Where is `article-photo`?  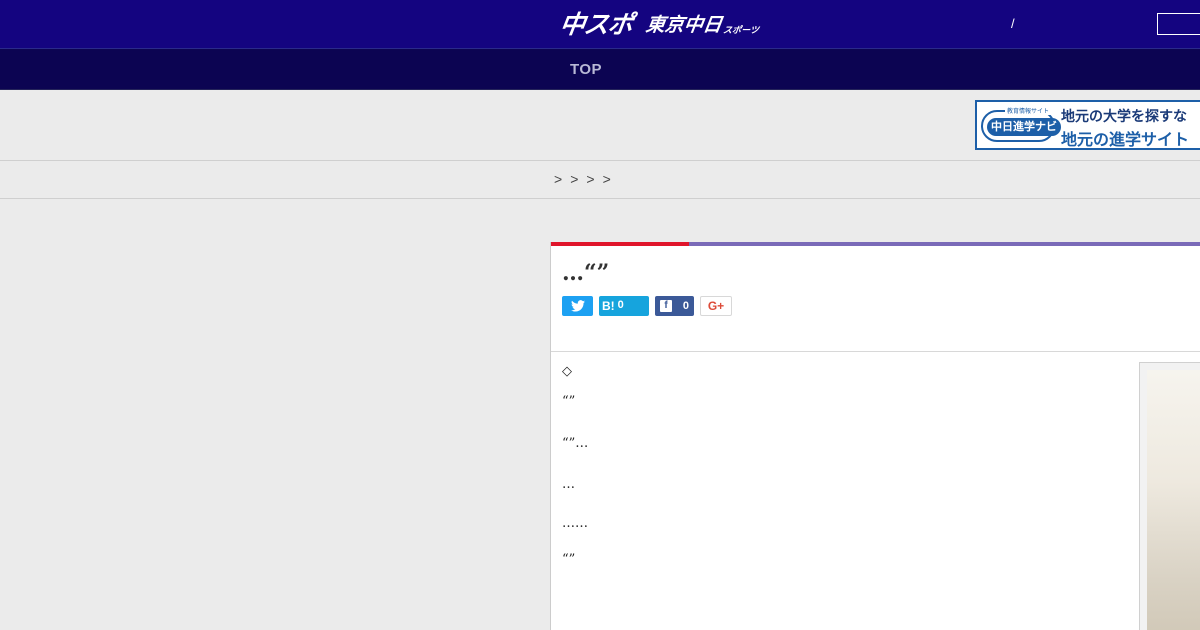 article-photo is located at coordinates (1173, 500).